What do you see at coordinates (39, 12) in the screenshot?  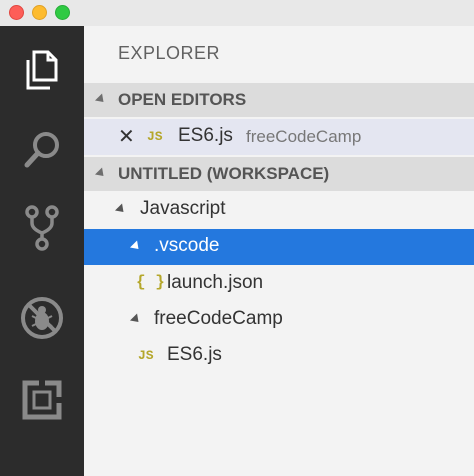 I see `window-minimize-button` at bounding box center [39, 12].